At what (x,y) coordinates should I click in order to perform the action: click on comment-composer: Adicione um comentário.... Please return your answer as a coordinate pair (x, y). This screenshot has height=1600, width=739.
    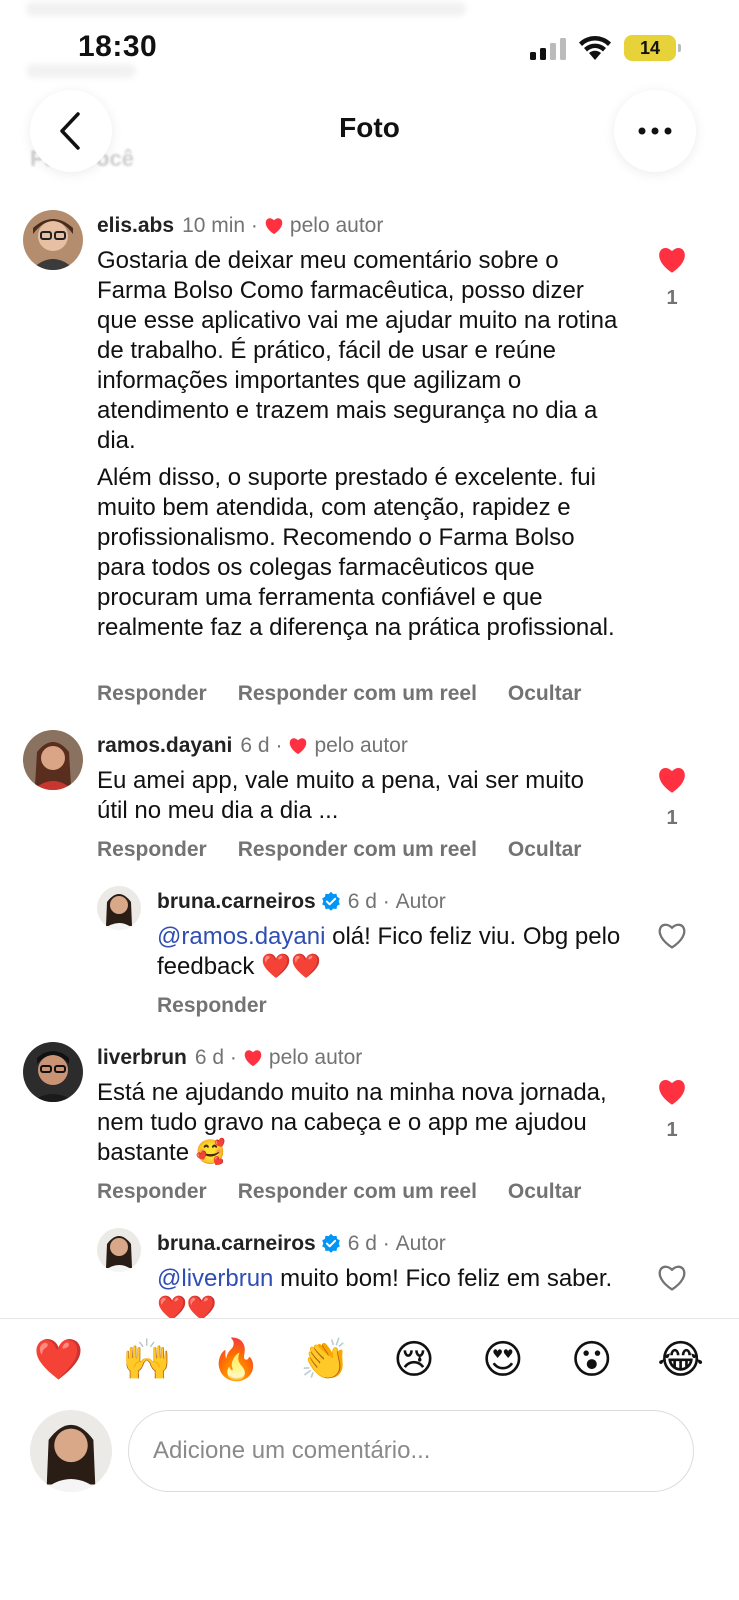
    Looking at the image, I should click on (369, 1500).